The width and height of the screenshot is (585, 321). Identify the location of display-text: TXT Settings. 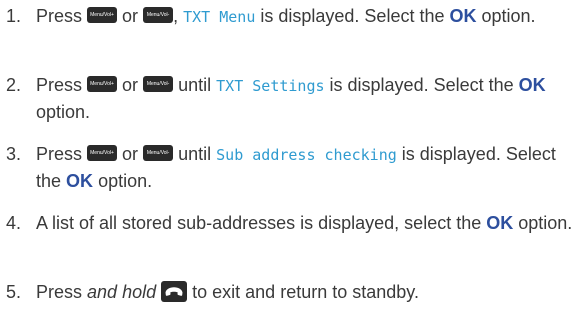
(270, 86).